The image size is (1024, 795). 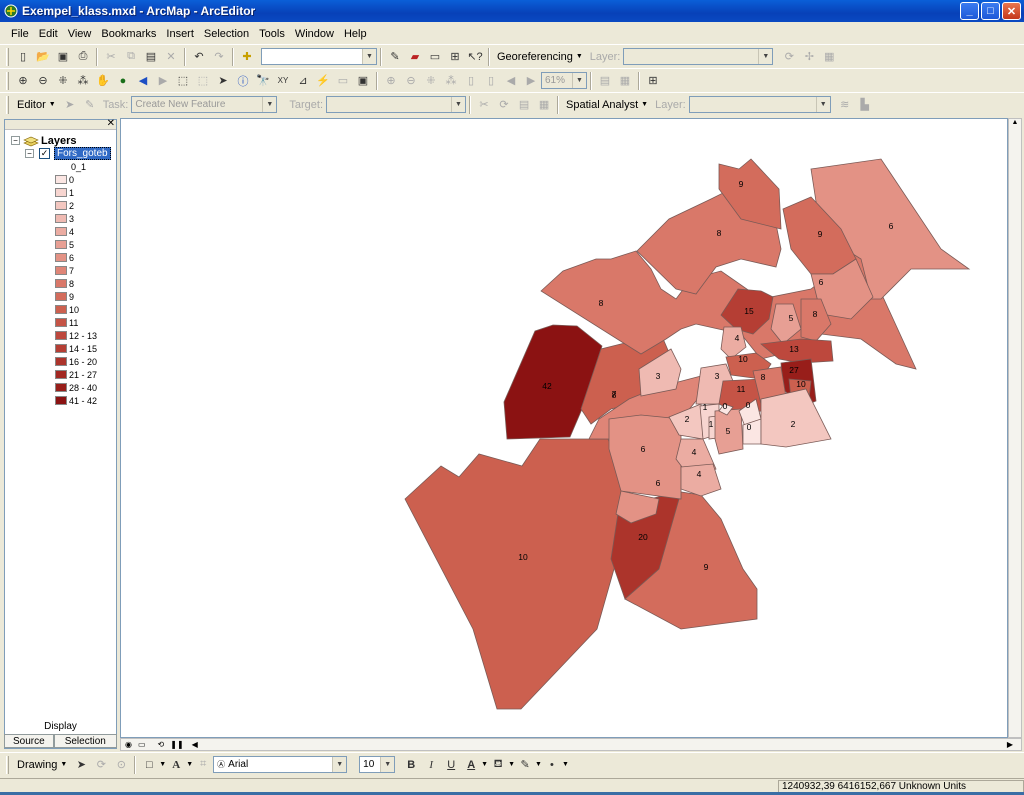 I want to click on font-name-combo: Ⓐ Arial ▼, so click(x=280, y=764).